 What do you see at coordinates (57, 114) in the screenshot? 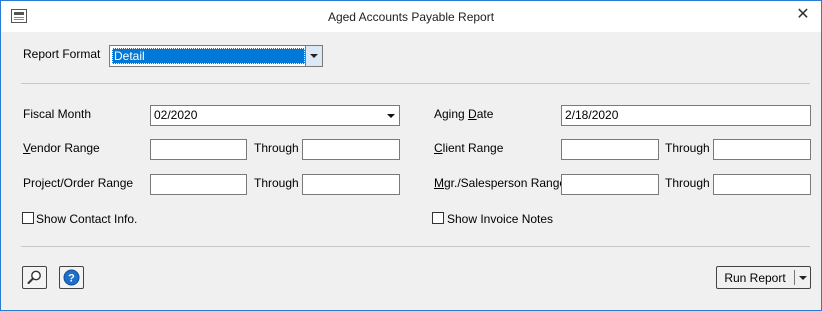
I see `fiscal-month-label: Fiscal Month` at bounding box center [57, 114].